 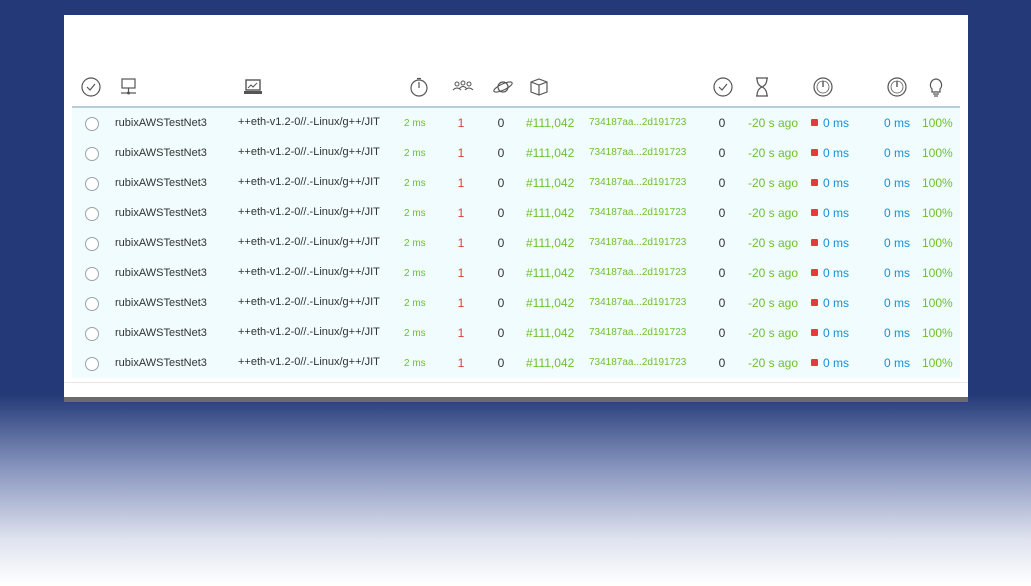 What do you see at coordinates (129, 87) in the screenshot?
I see `node-monitor-icon` at bounding box center [129, 87].